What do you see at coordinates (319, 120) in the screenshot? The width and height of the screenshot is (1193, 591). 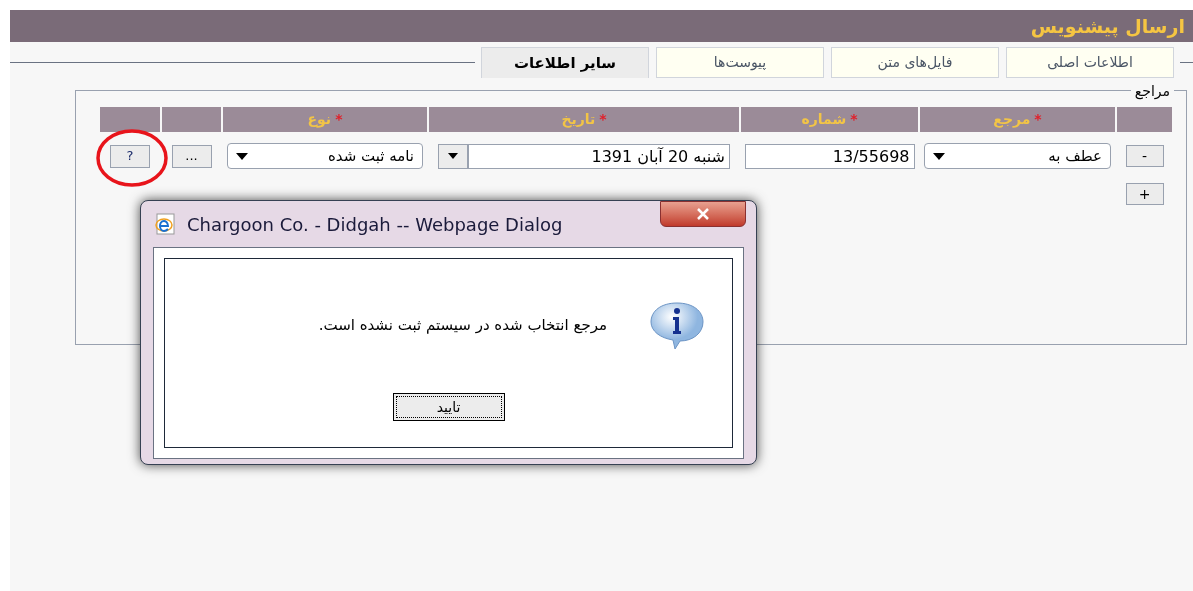 I see `column-label: نوع` at bounding box center [319, 120].